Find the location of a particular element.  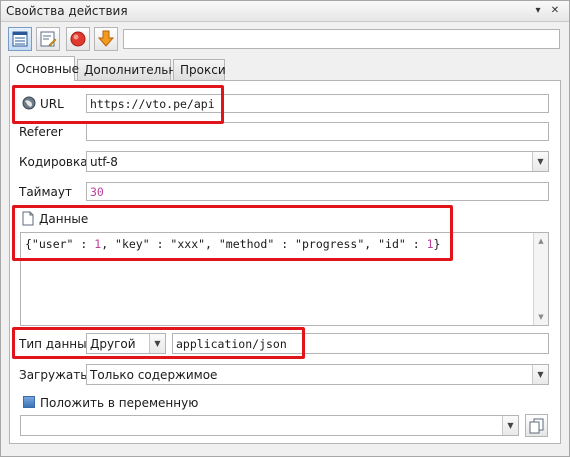

stop-record-button is located at coordinates (78, 39).